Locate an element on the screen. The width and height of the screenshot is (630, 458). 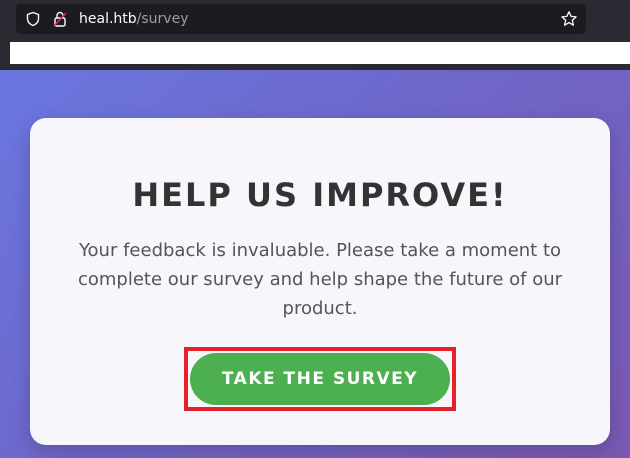
browser-toolbar: heal.htb/survey is located at coordinates (315, 20).